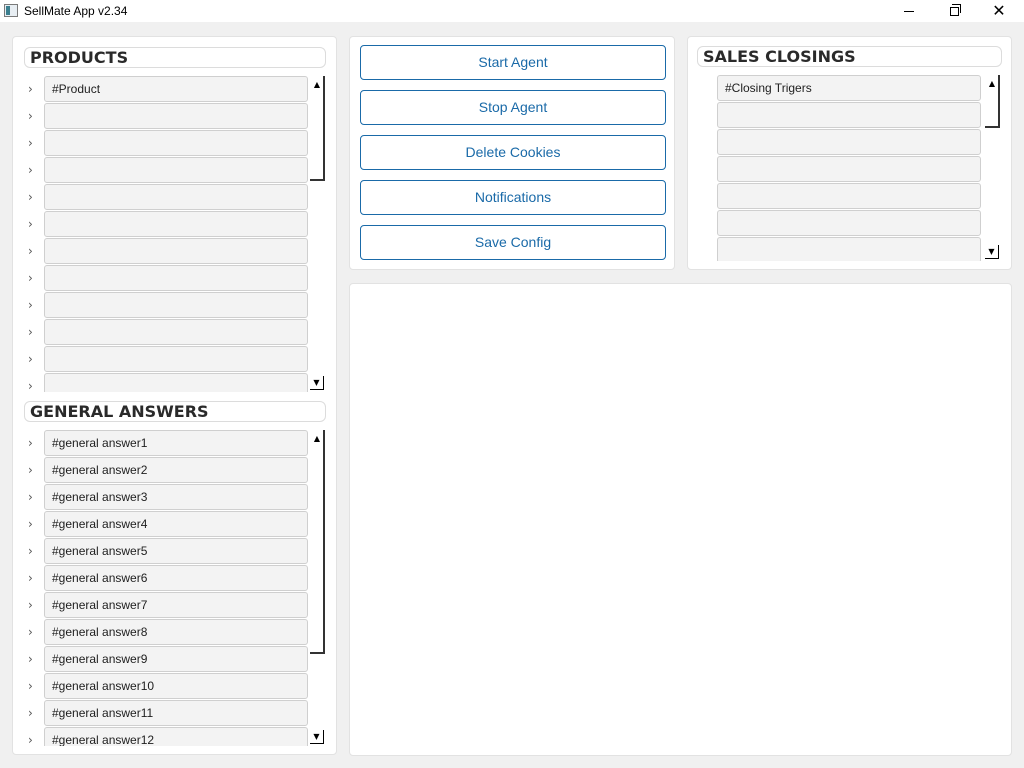 This screenshot has width=1024, height=768. What do you see at coordinates (176, 89) in the screenshot?
I see `product-item-field: #Product` at bounding box center [176, 89].